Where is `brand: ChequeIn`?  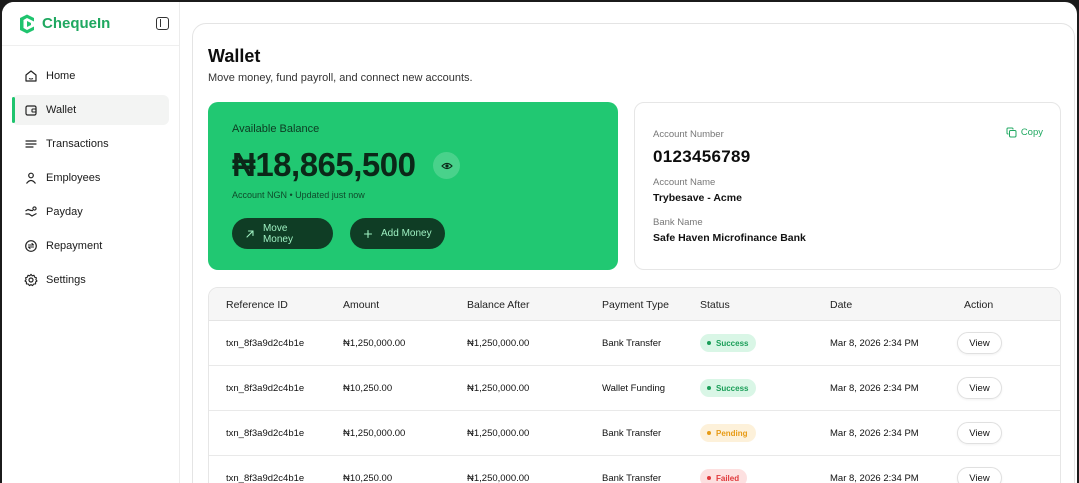
brand: ChequeIn is located at coordinates (90, 24).